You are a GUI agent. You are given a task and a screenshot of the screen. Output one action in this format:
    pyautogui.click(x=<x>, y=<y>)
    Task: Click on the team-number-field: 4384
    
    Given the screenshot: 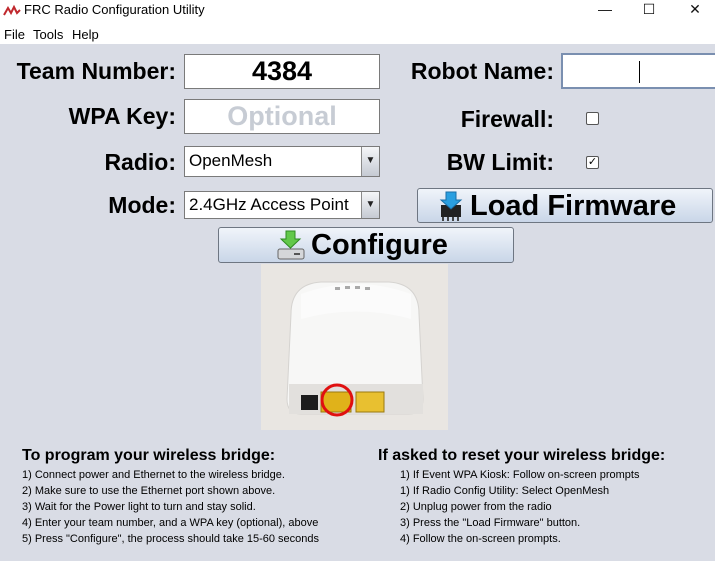 What is the action you would take?
    pyautogui.click(x=282, y=71)
    